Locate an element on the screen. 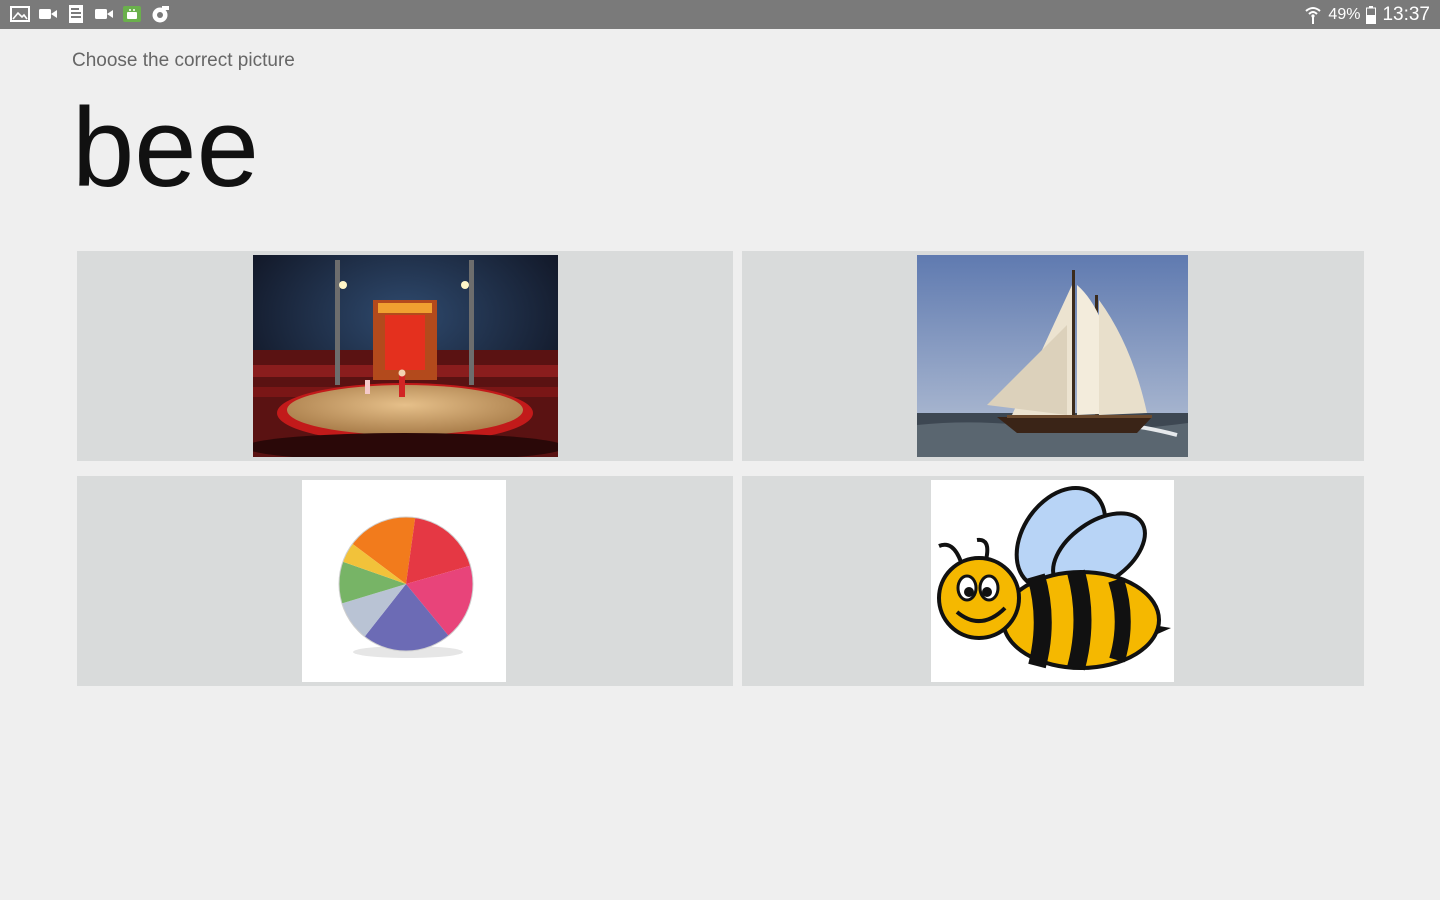 The height and width of the screenshot is (900, 1440). system-status: 49% 13:37 is located at coordinates (1367, 15).